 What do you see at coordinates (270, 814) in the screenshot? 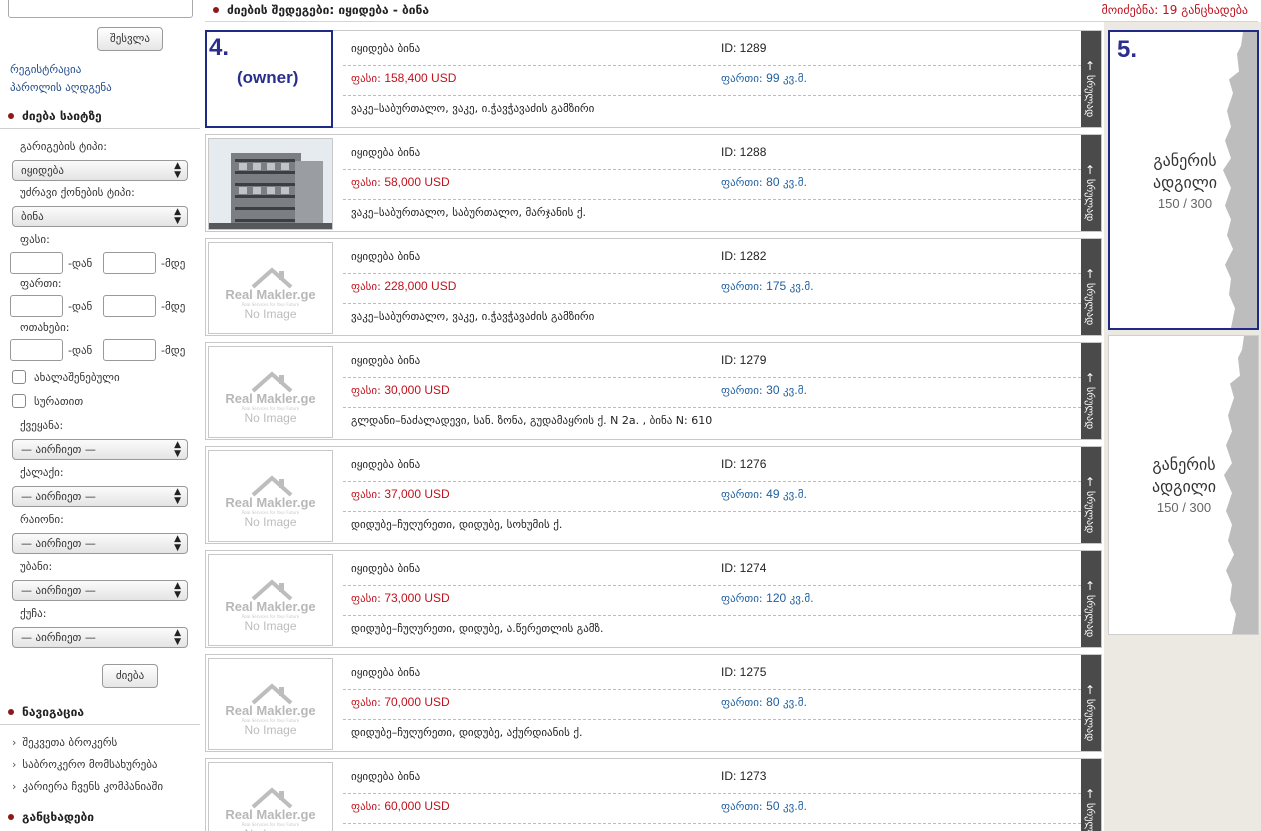
I see `brand-watermark: Real Makler.ge` at bounding box center [270, 814].